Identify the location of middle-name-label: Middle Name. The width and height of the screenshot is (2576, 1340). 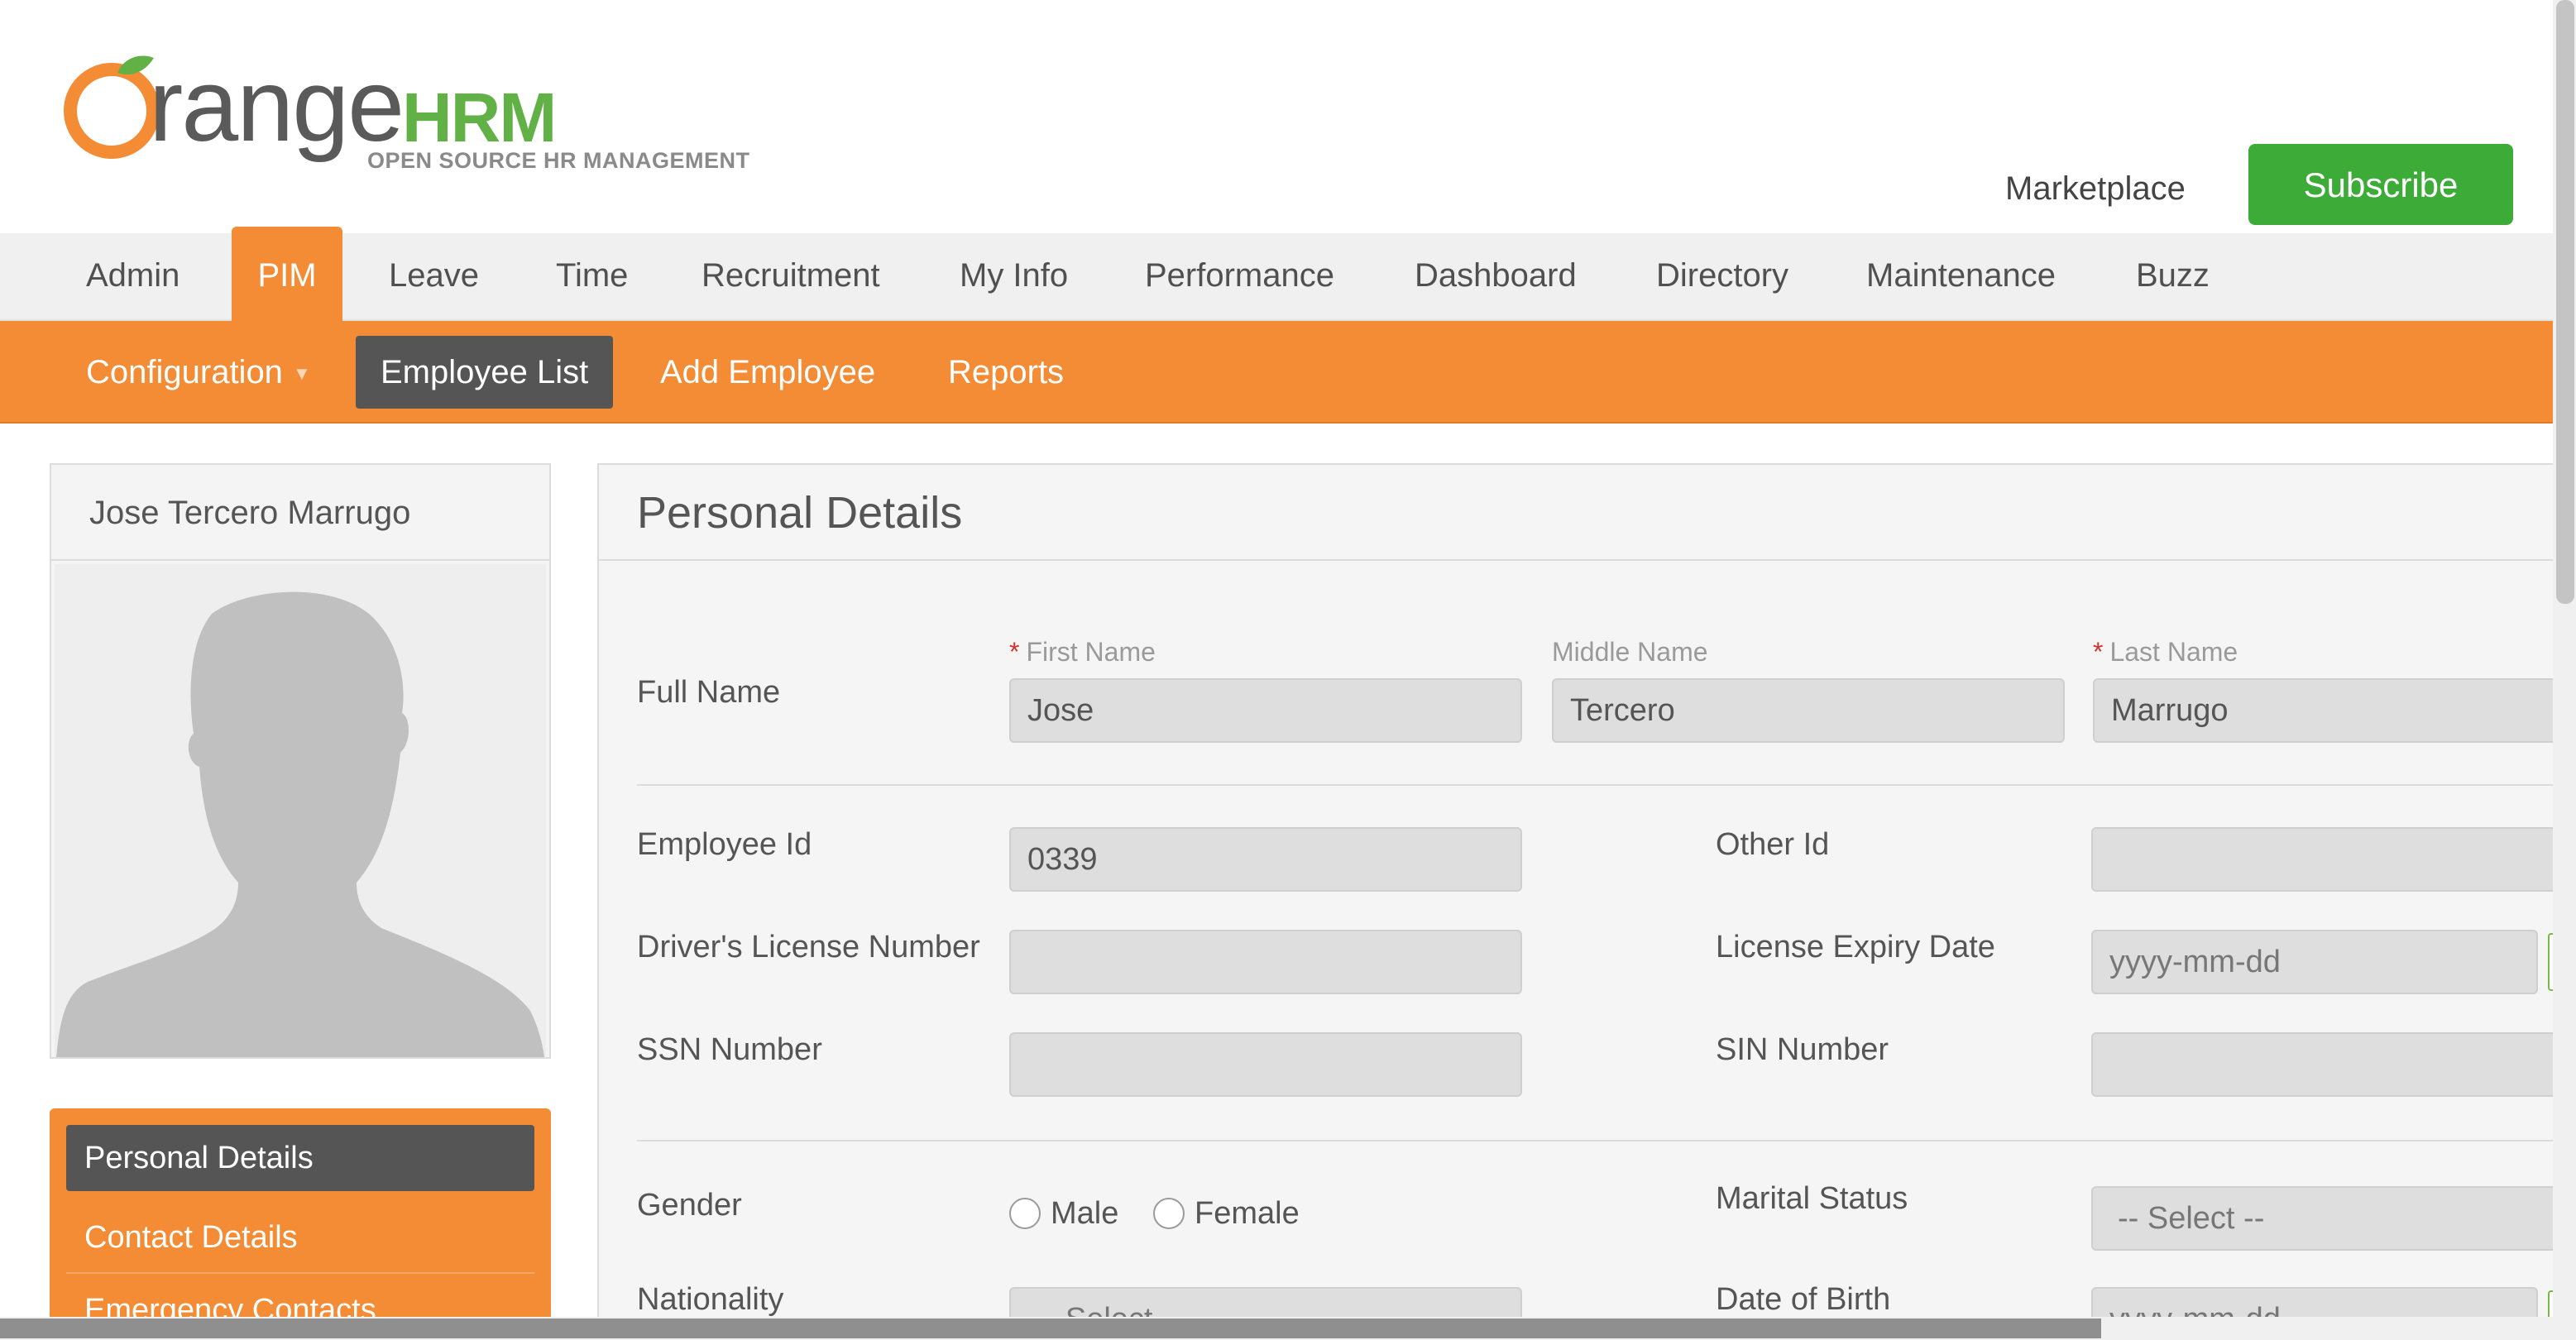
(1630, 652).